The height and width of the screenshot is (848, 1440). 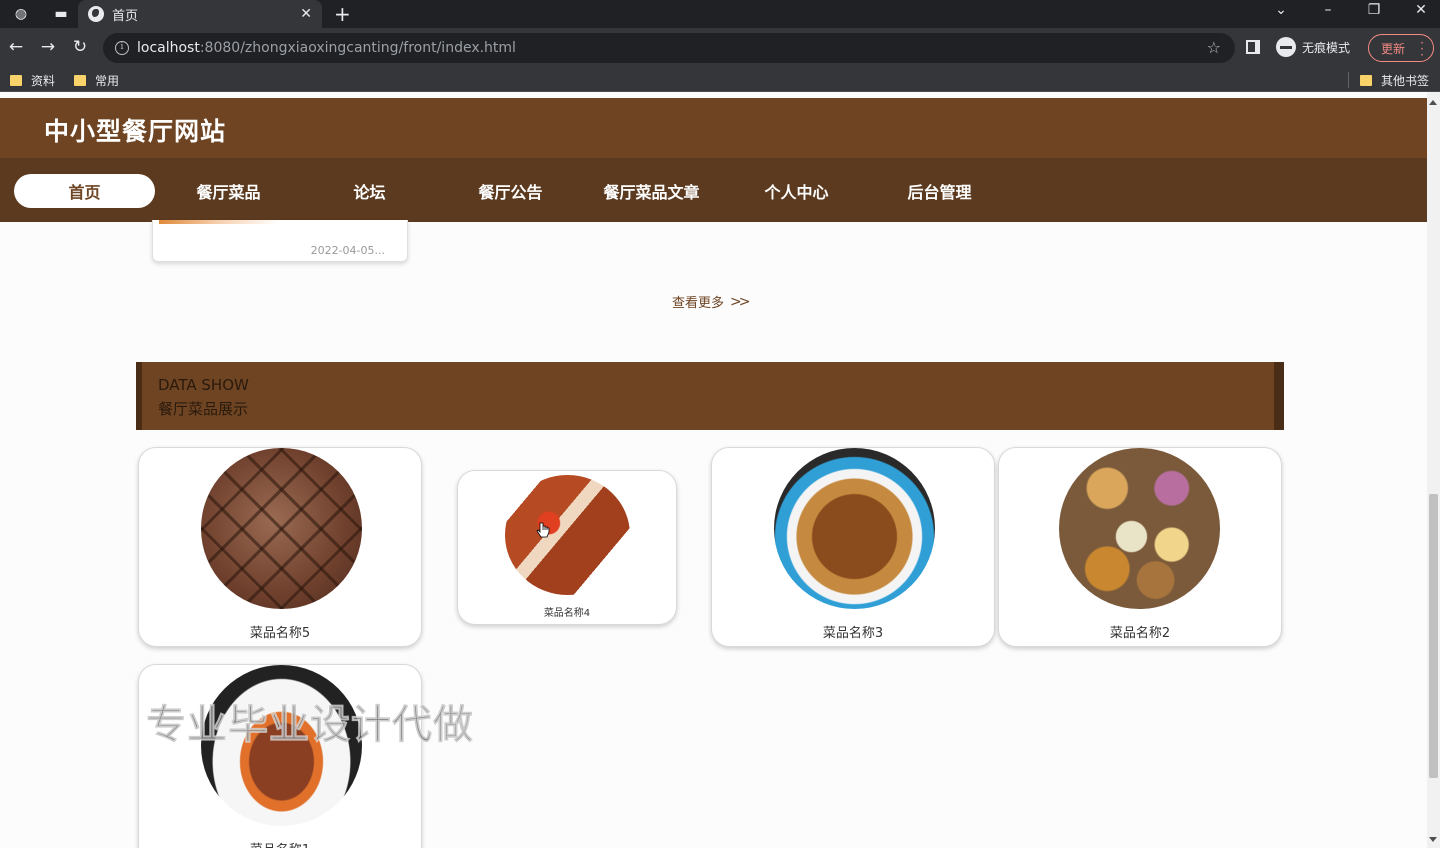 What do you see at coordinates (1326, 47) in the screenshot?
I see `incognito-label: 无痕模式` at bounding box center [1326, 47].